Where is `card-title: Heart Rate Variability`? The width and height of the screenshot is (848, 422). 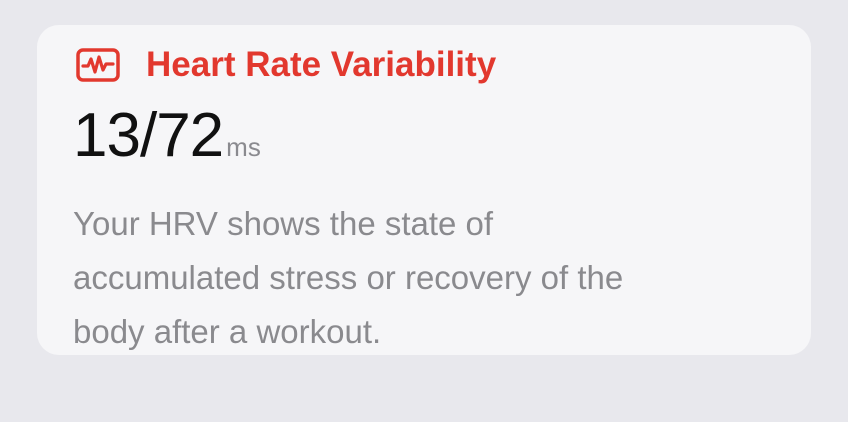
card-title: Heart Rate Variability is located at coordinates (321, 64).